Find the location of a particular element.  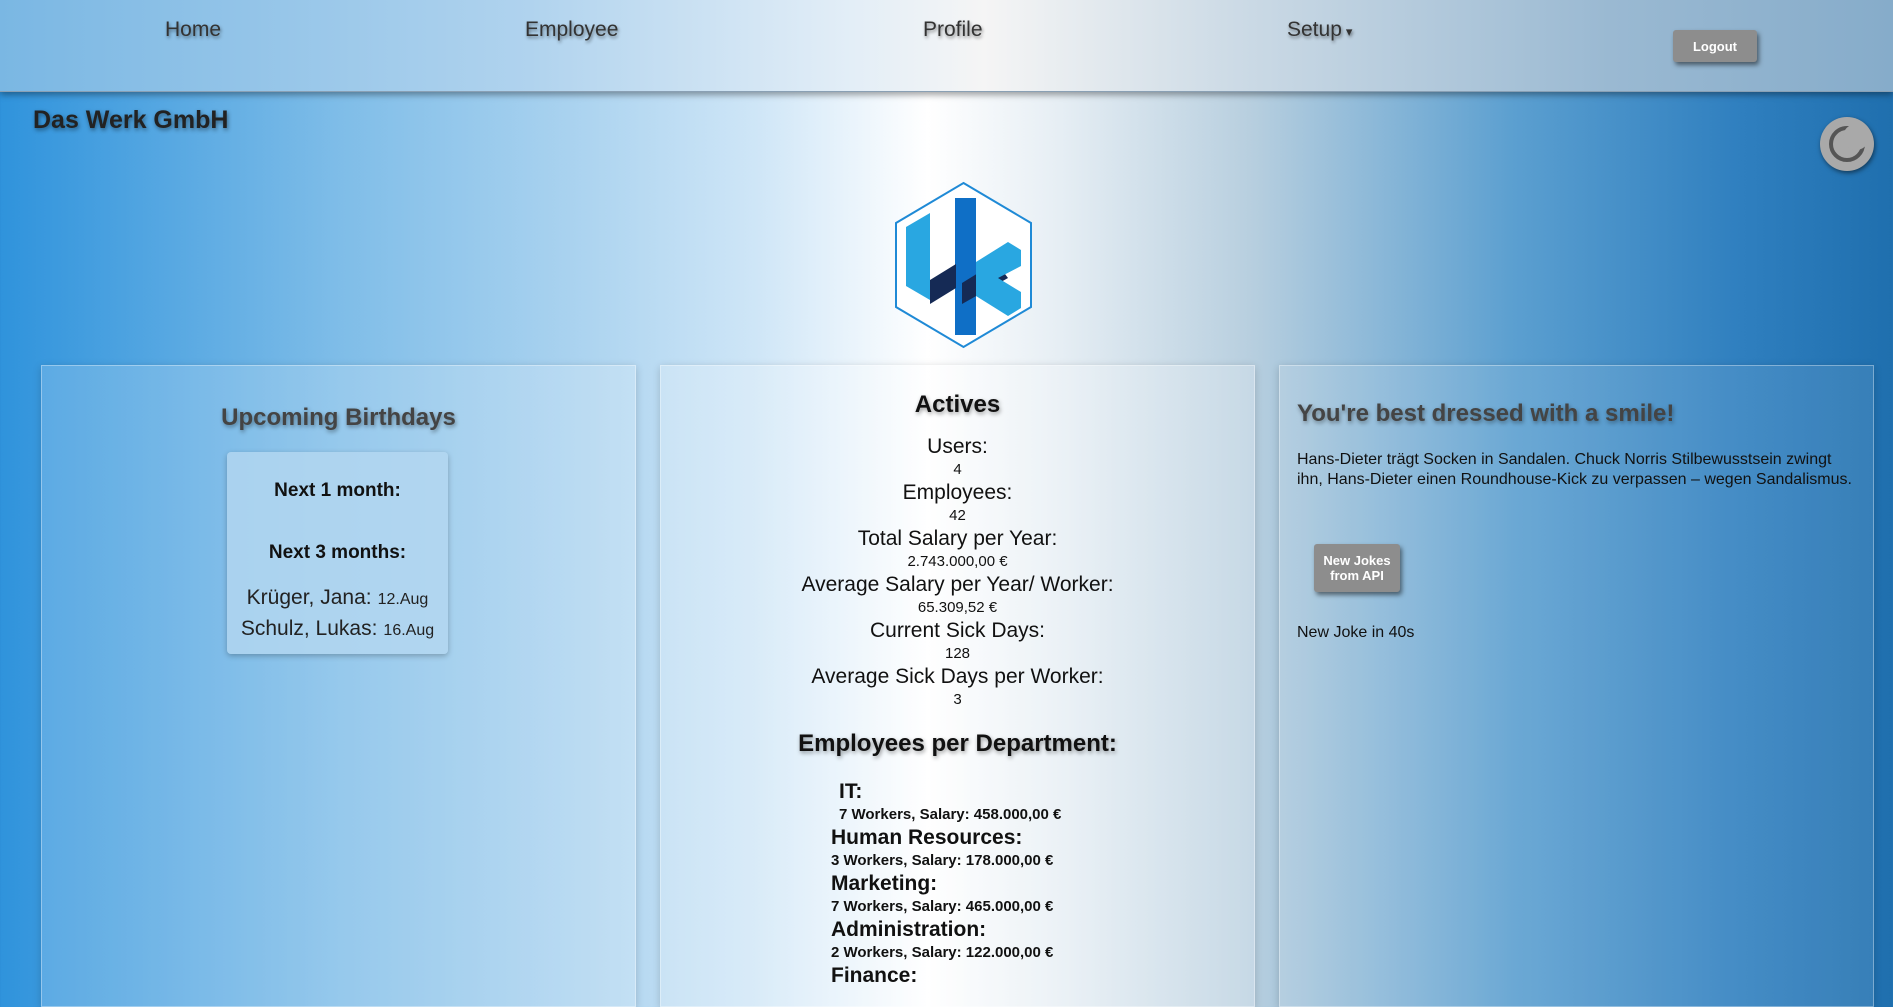

birthday-name: Krüger, Jana: is located at coordinates (309, 597).